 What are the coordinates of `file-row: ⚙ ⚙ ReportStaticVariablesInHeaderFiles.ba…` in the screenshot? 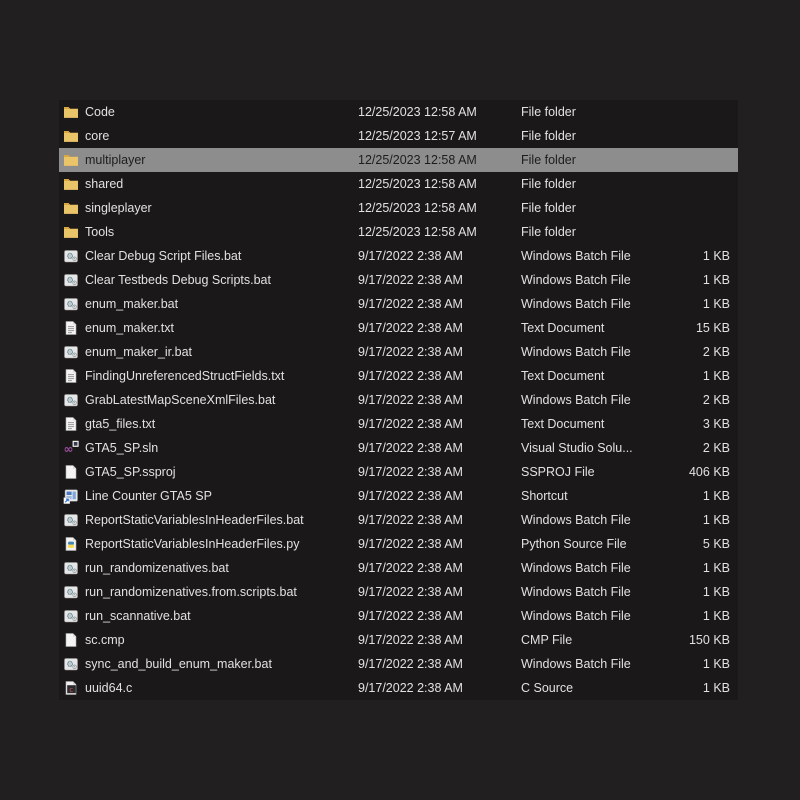 It's located at (398, 520).